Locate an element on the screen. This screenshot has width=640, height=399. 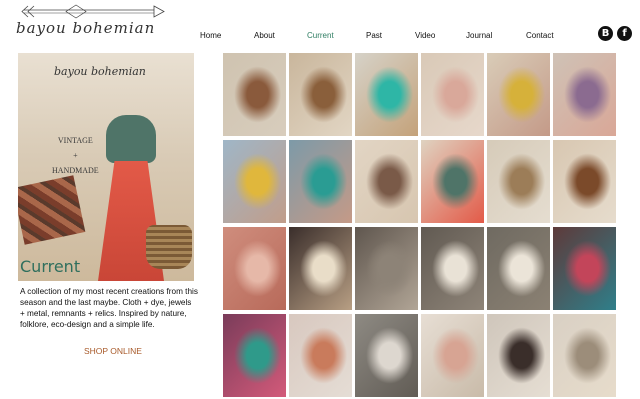
pillow-shape is located at coordinates (52, 210).